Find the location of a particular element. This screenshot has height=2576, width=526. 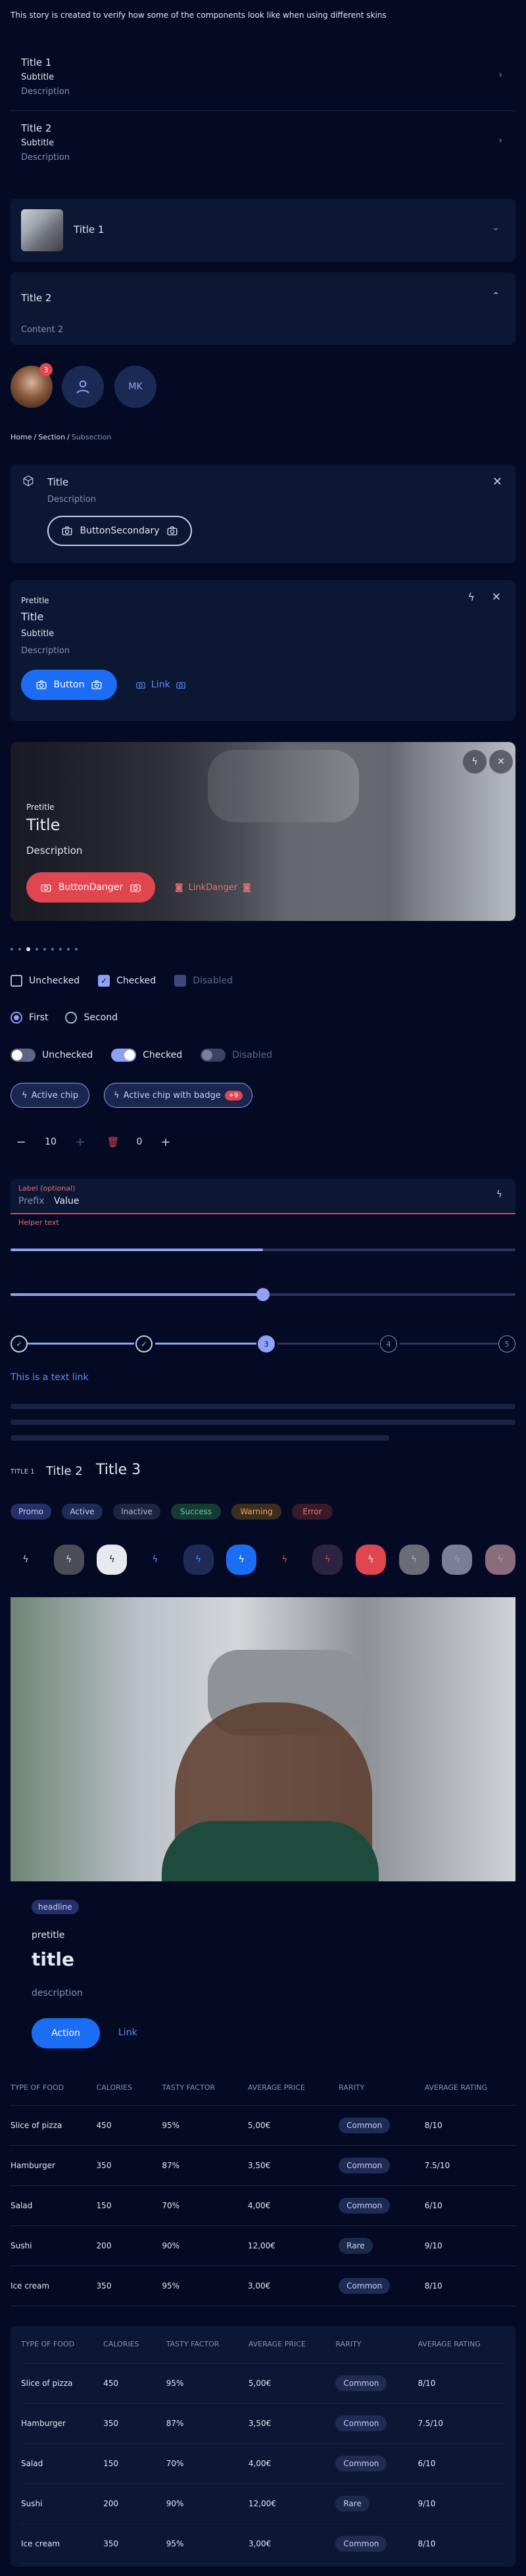

tag-active: Active is located at coordinates (82, 1512).